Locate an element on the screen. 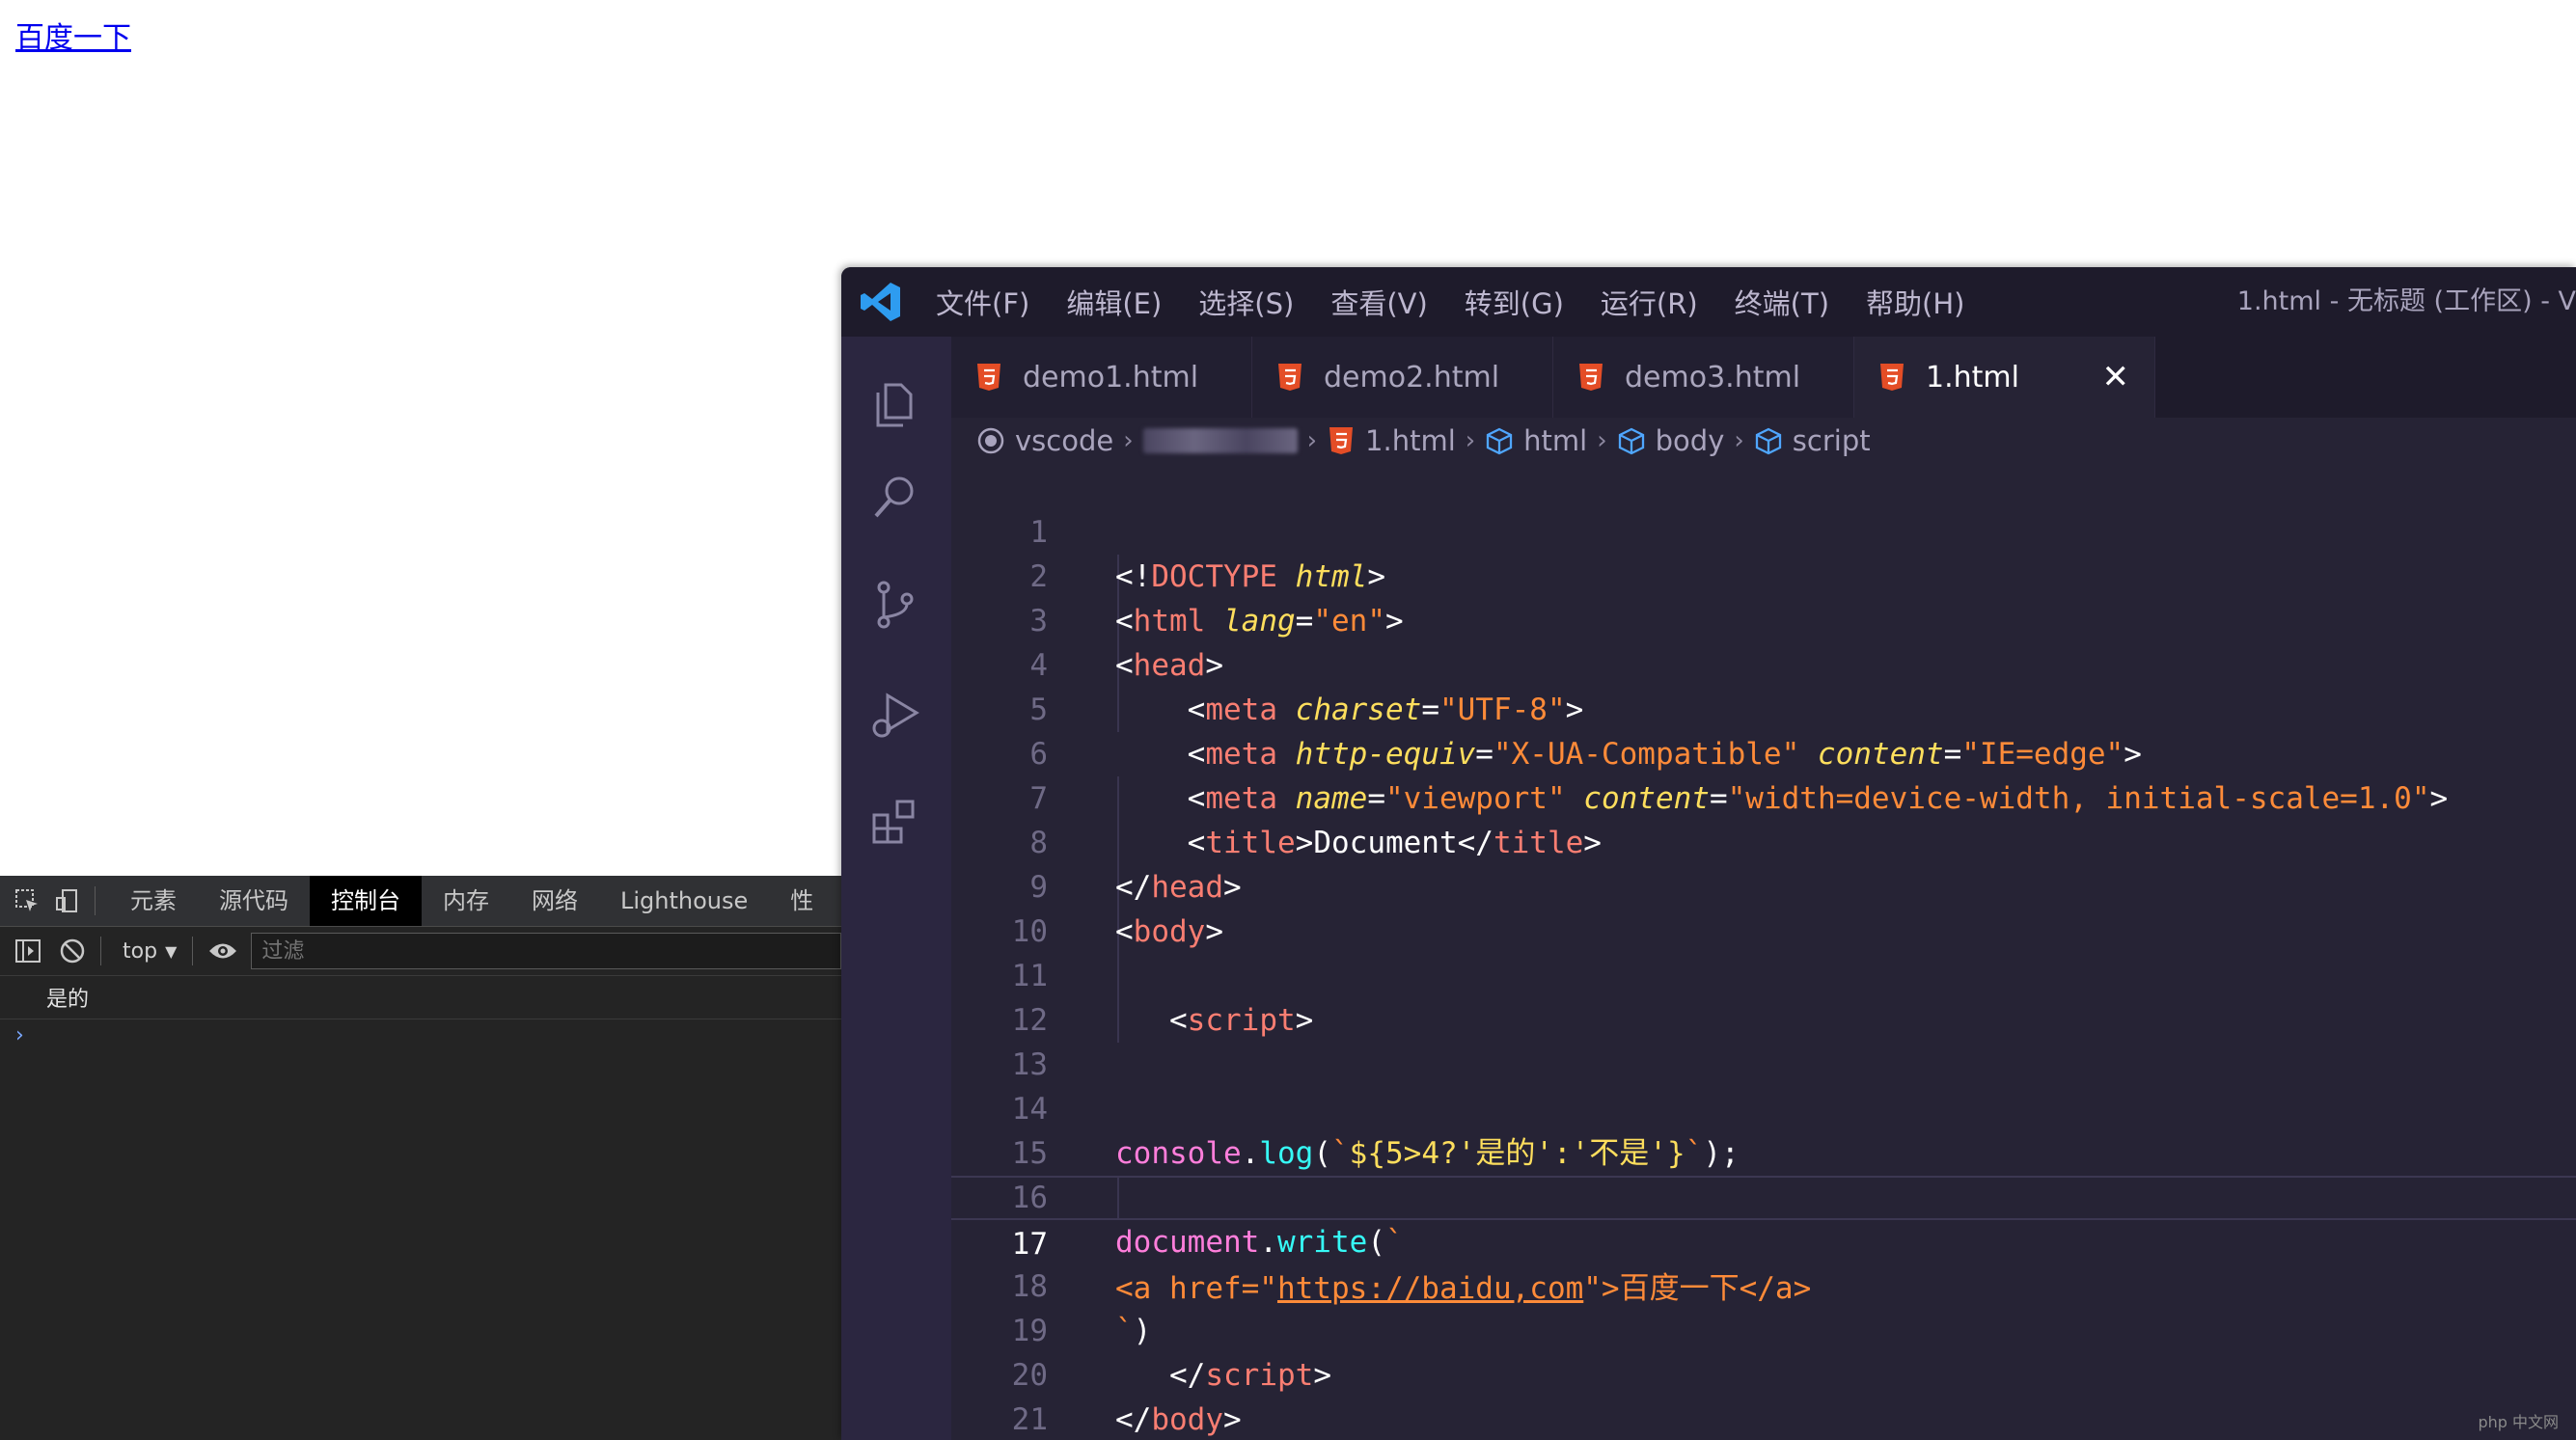 The height and width of the screenshot is (1440, 2576). sidebar-toggle-icon is located at coordinates (28, 951).